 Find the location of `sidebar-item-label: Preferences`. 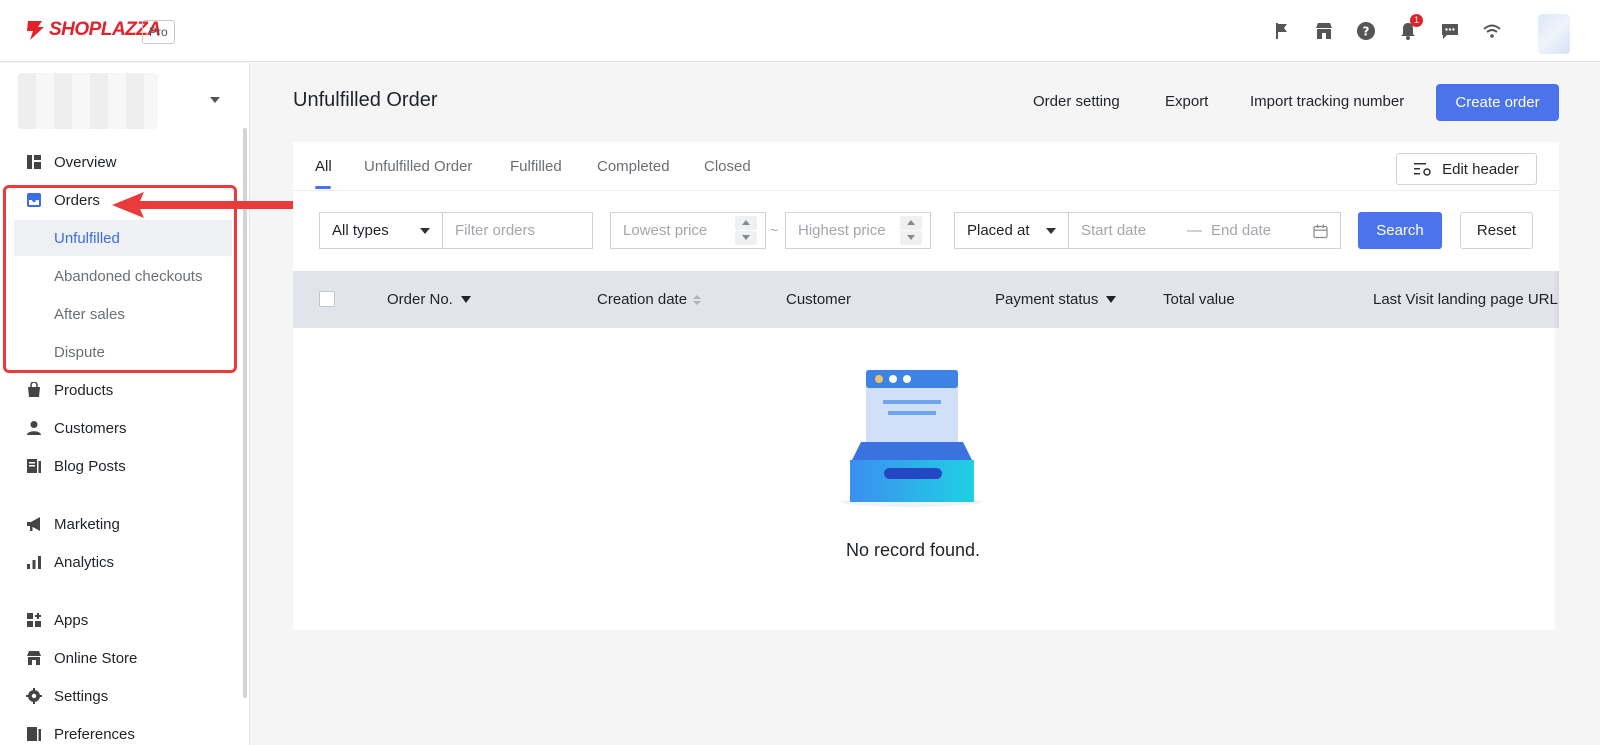

sidebar-item-label: Preferences is located at coordinates (94, 734).